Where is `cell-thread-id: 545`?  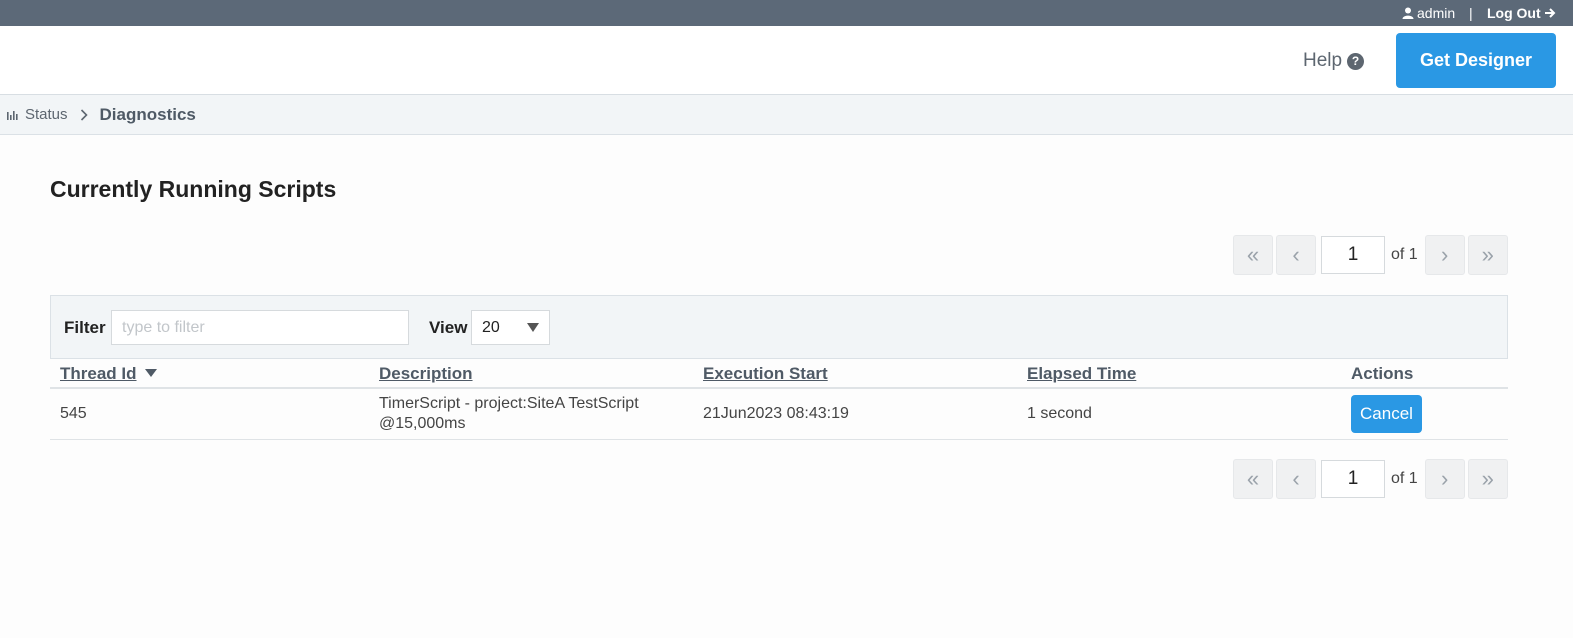 cell-thread-id: 545 is located at coordinates (73, 413).